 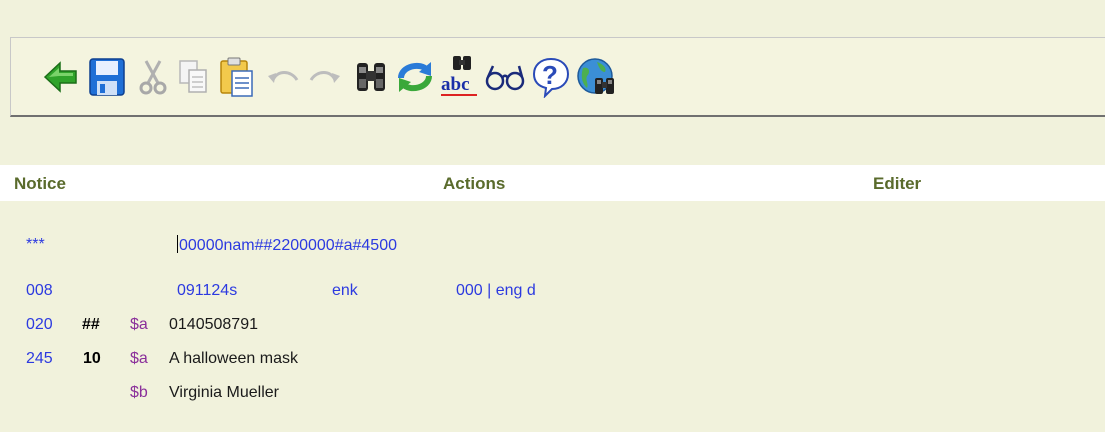 What do you see at coordinates (552, 362) in the screenshot?
I see `field-245-row: 245 10 $a A halloween mask` at bounding box center [552, 362].